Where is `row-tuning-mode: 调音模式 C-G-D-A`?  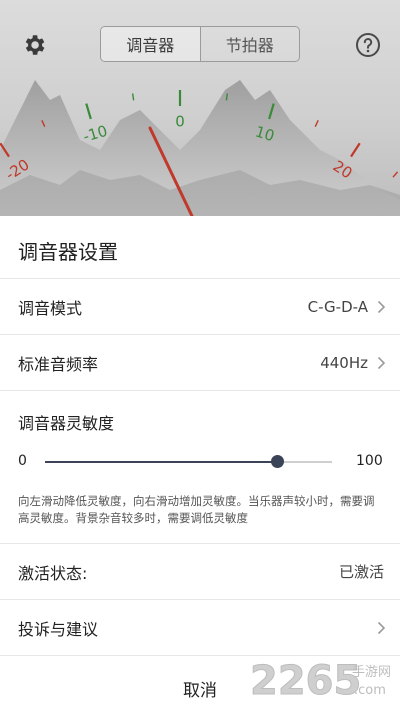
row-tuning-mode: 调音模式 C-G-D-A is located at coordinates (200, 306).